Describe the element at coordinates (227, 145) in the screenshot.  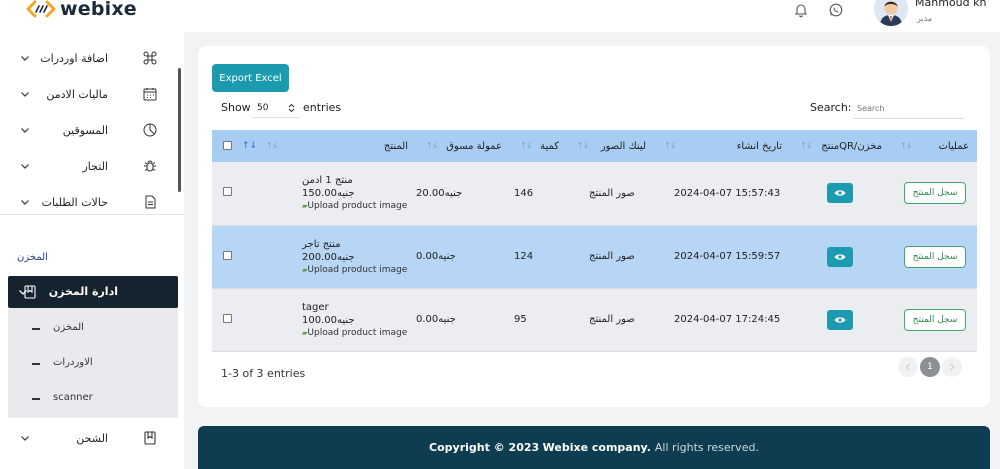
I see `select-all-checkbox` at that location.